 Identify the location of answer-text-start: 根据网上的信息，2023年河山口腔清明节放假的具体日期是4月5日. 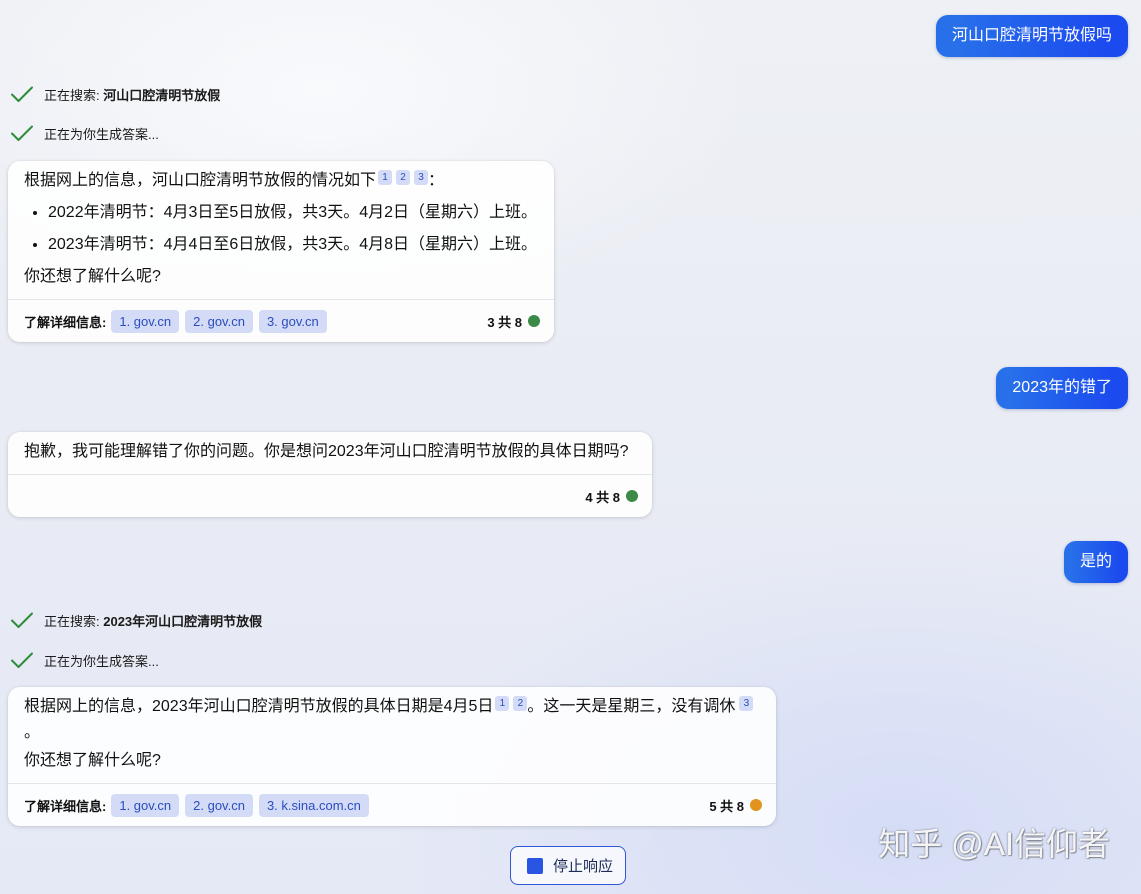
(259, 706).